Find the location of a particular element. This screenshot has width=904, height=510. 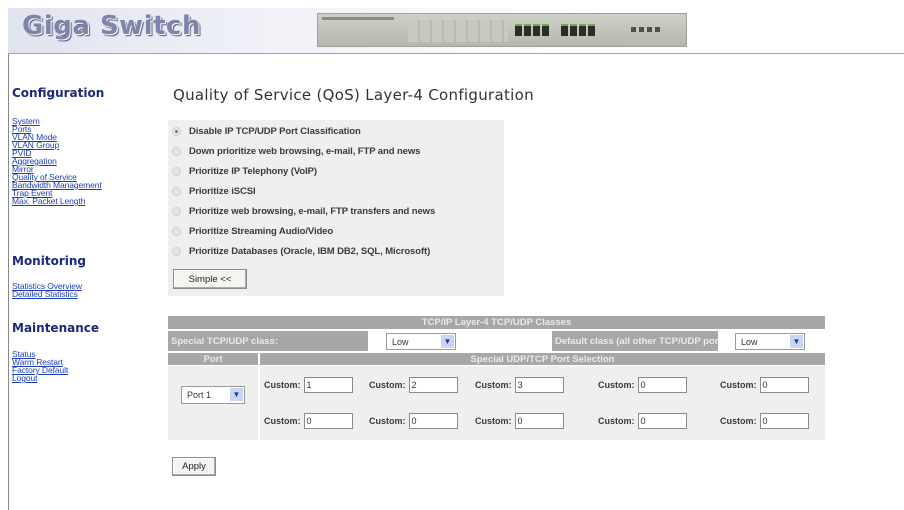

header-divider is located at coordinates (456, 53).